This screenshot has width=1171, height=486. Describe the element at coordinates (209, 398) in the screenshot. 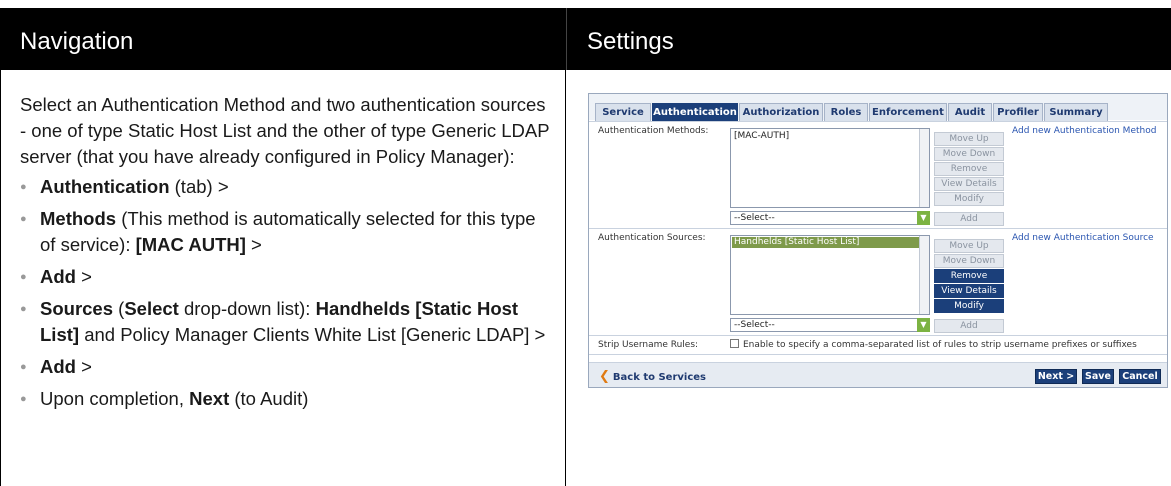

I see `step-bold: Next` at that location.